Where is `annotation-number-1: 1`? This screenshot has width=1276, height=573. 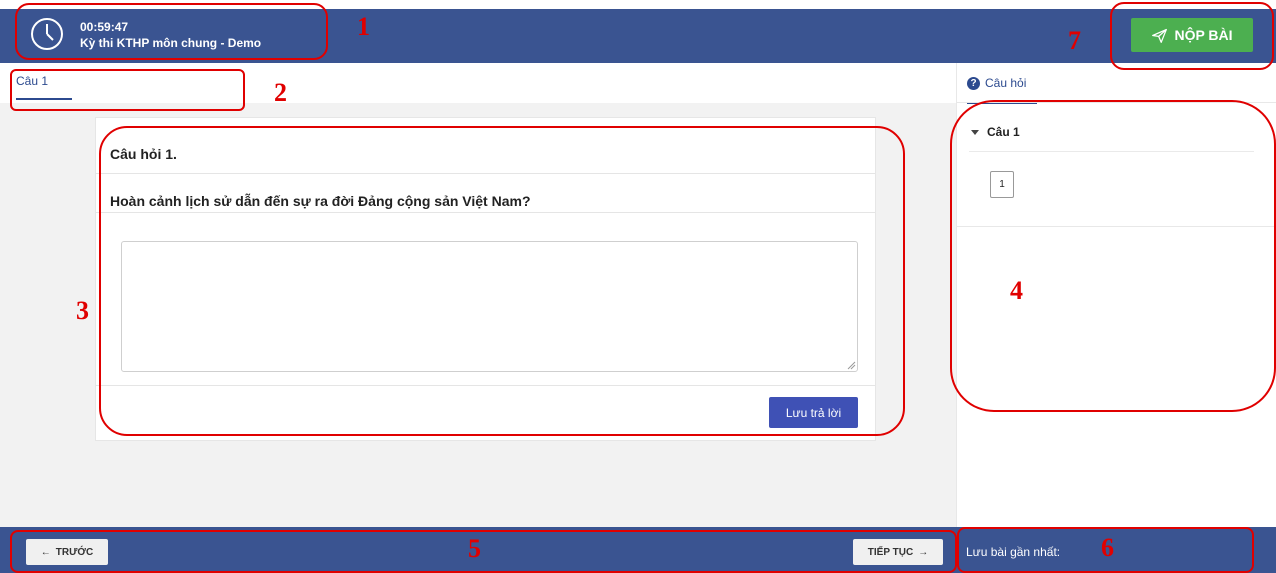 annotation-number-1: 1 is located at coordinates (363, 26).